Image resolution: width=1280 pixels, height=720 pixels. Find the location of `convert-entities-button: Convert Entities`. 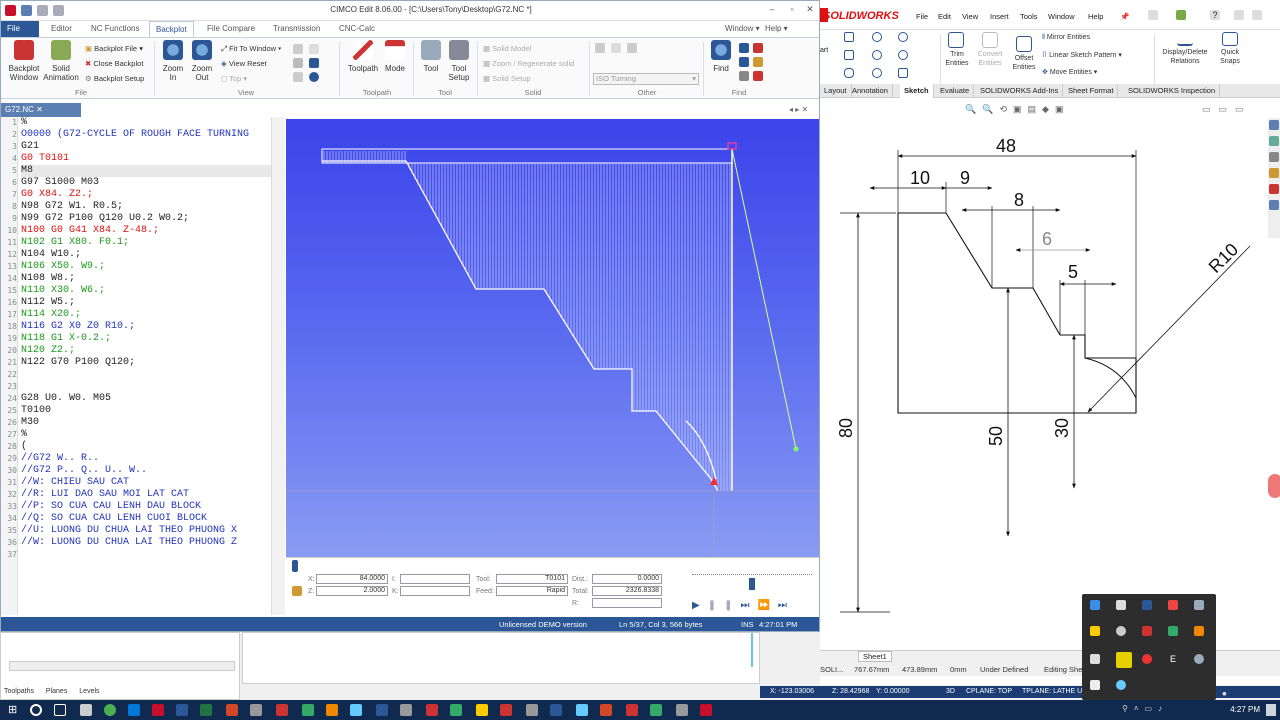

convert-entities-button: Convert Entities is located at coordinates (990, 50).